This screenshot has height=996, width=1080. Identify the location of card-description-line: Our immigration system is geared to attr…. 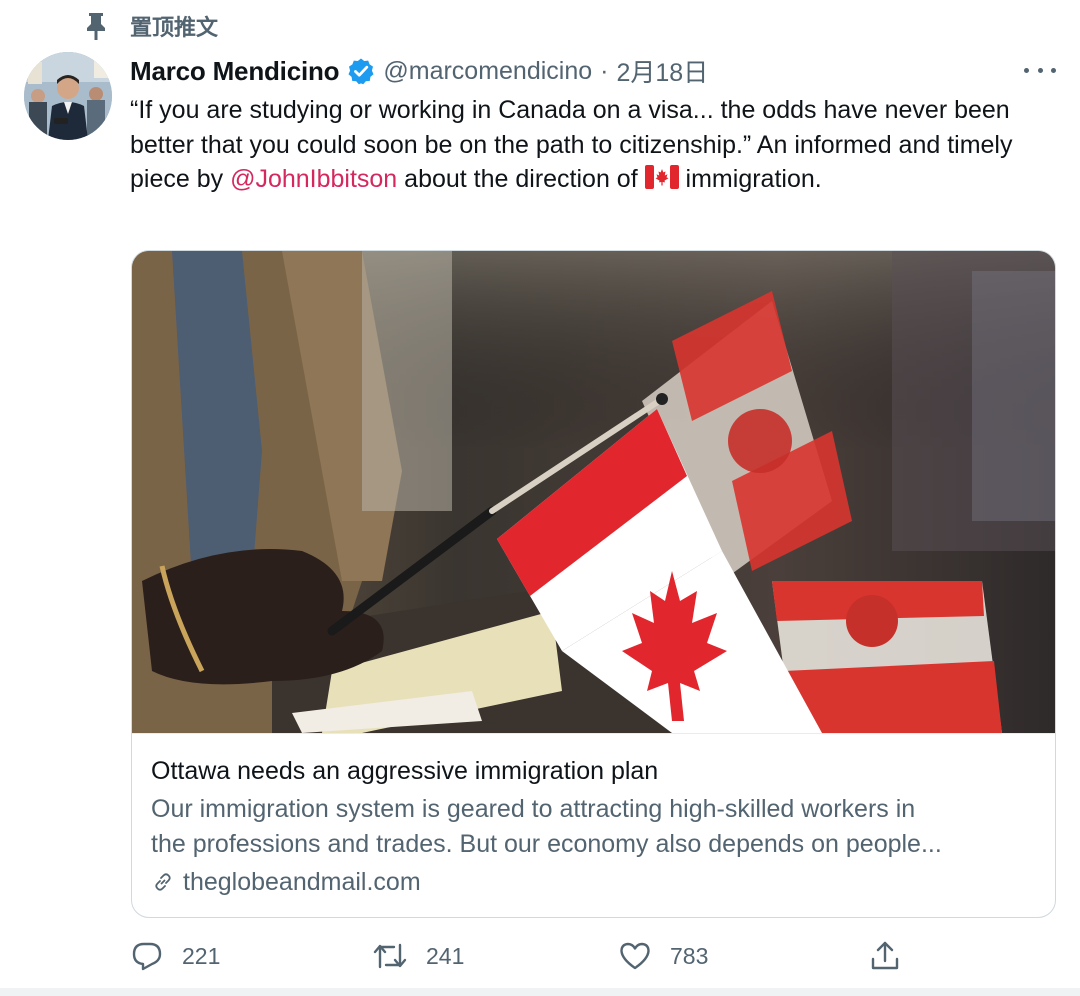
(533, 809).